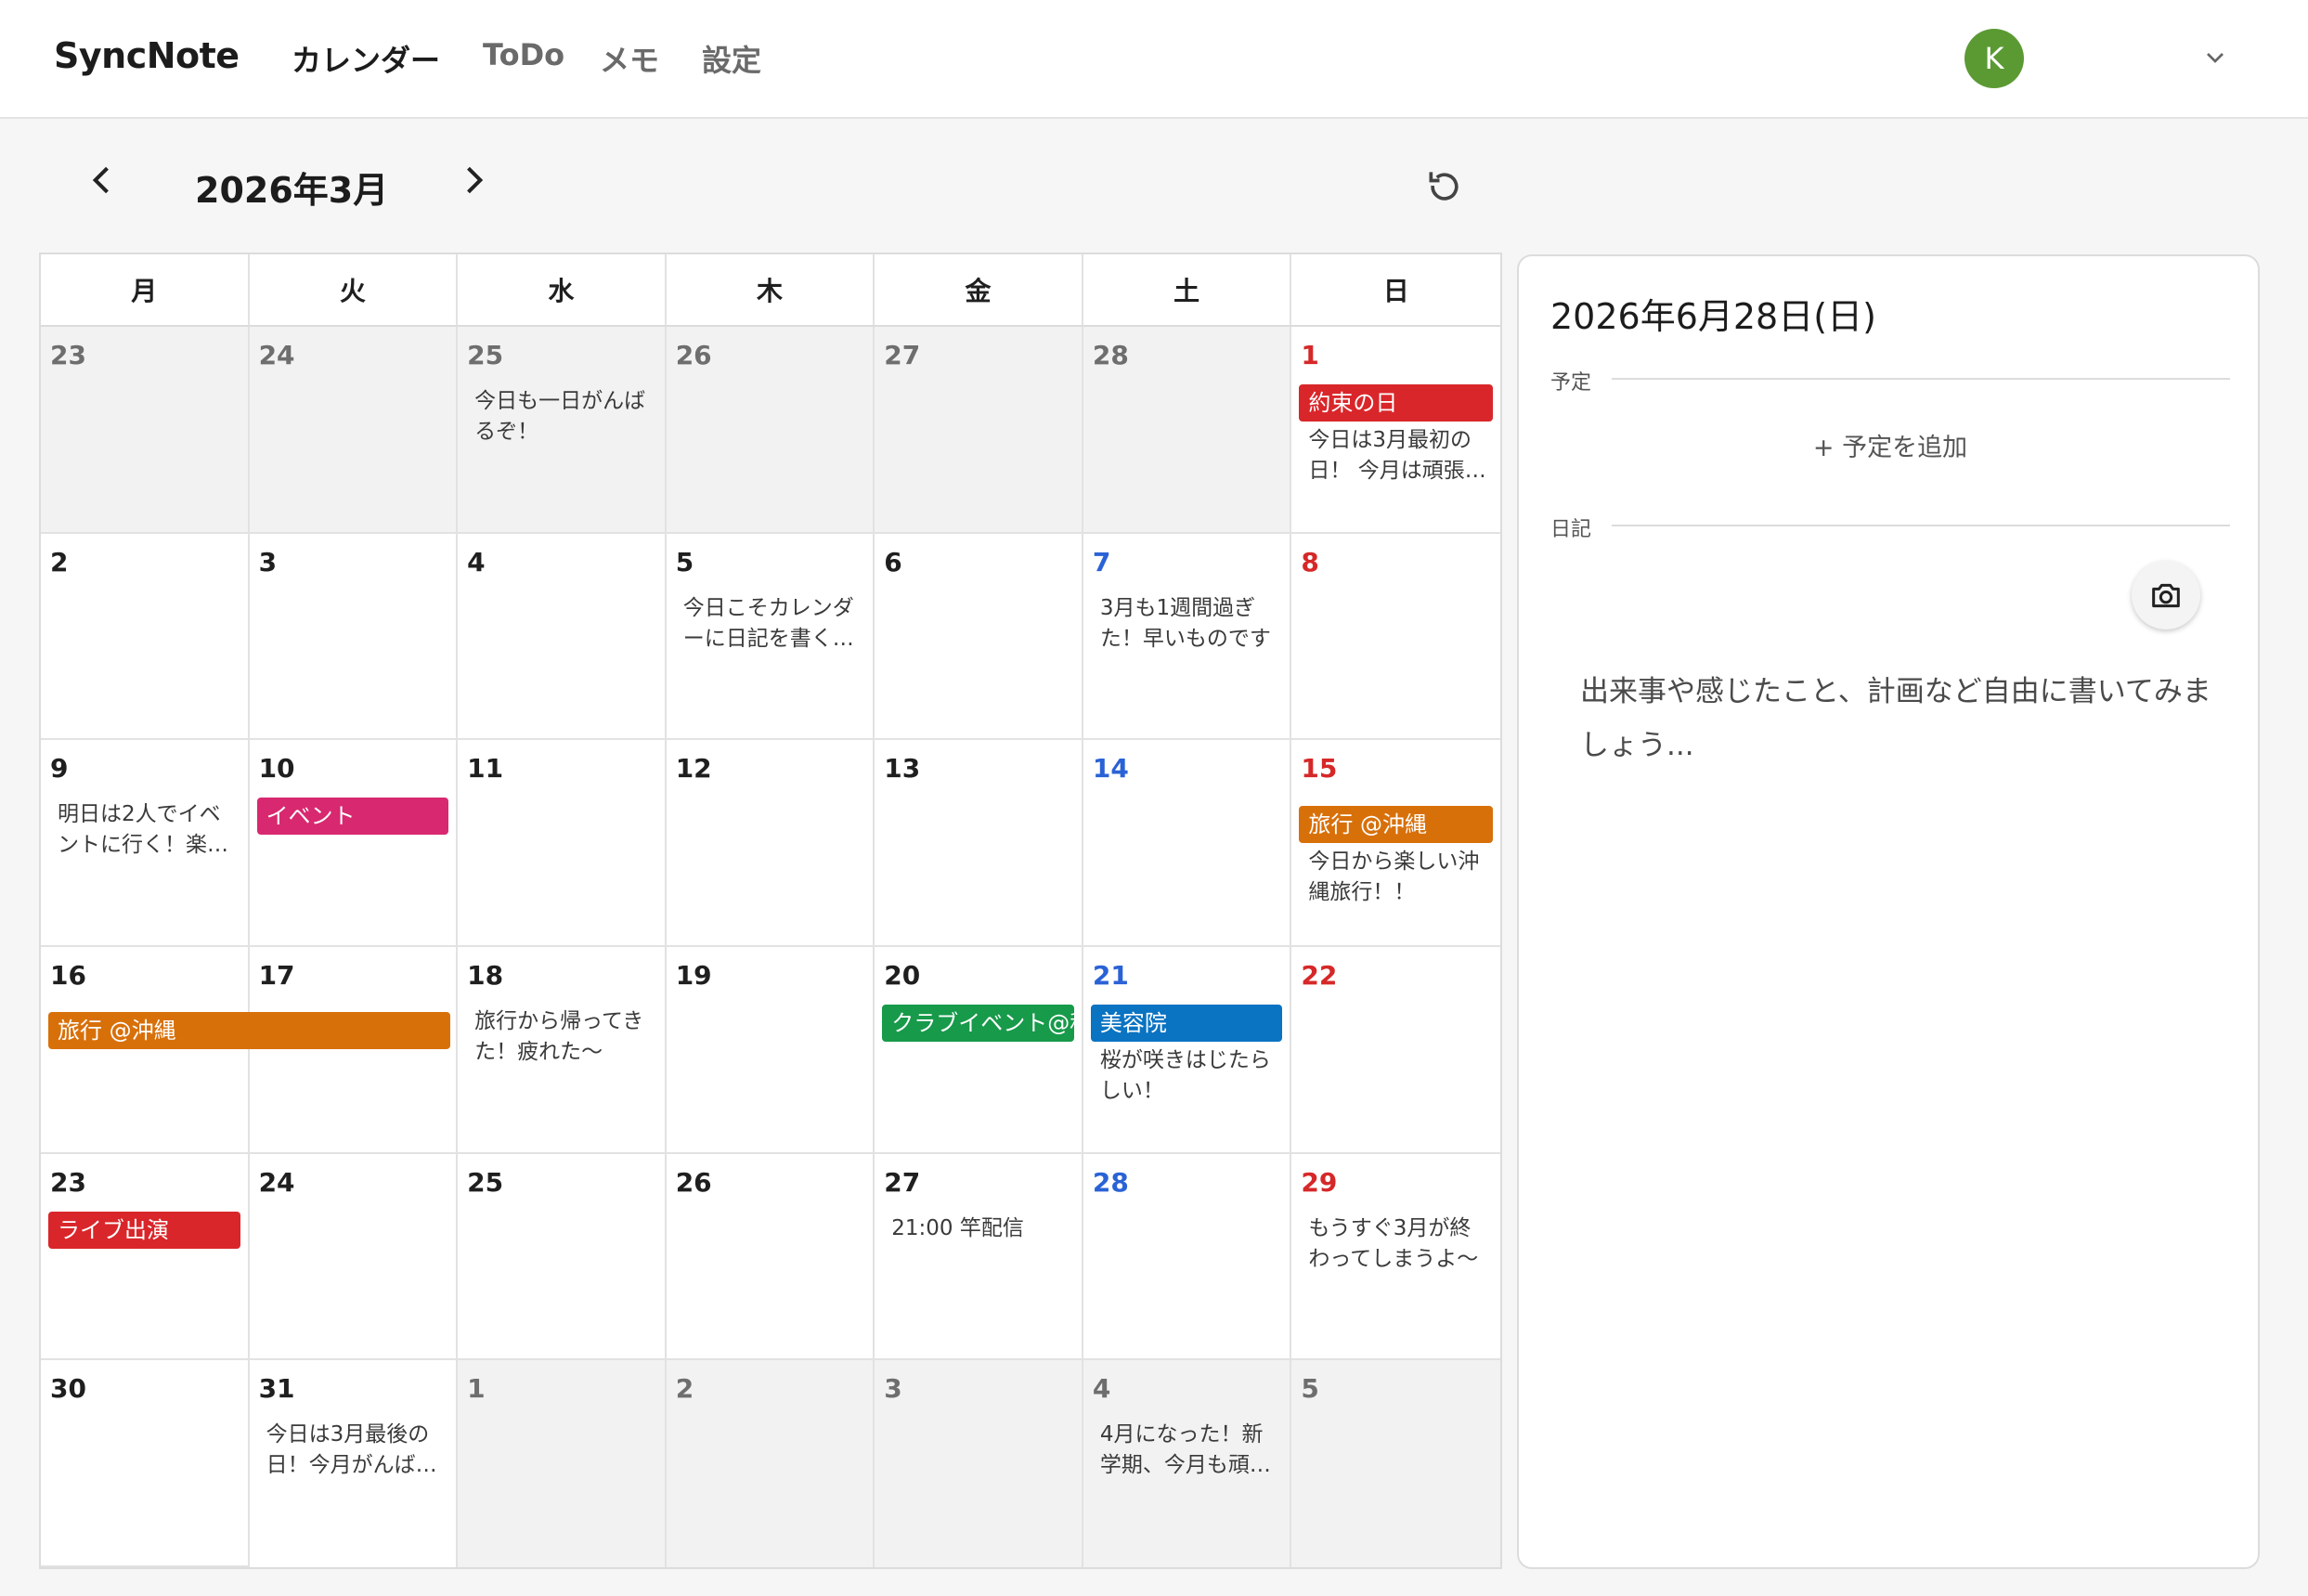 The width and height of the screenshot is (2308, 1596). What do you see at coordinates (1185, 623) in the screenshot?
I see `diary-snippet: 3月も1週間過ぎた！早いものです` at bounding box center [1185, 623].